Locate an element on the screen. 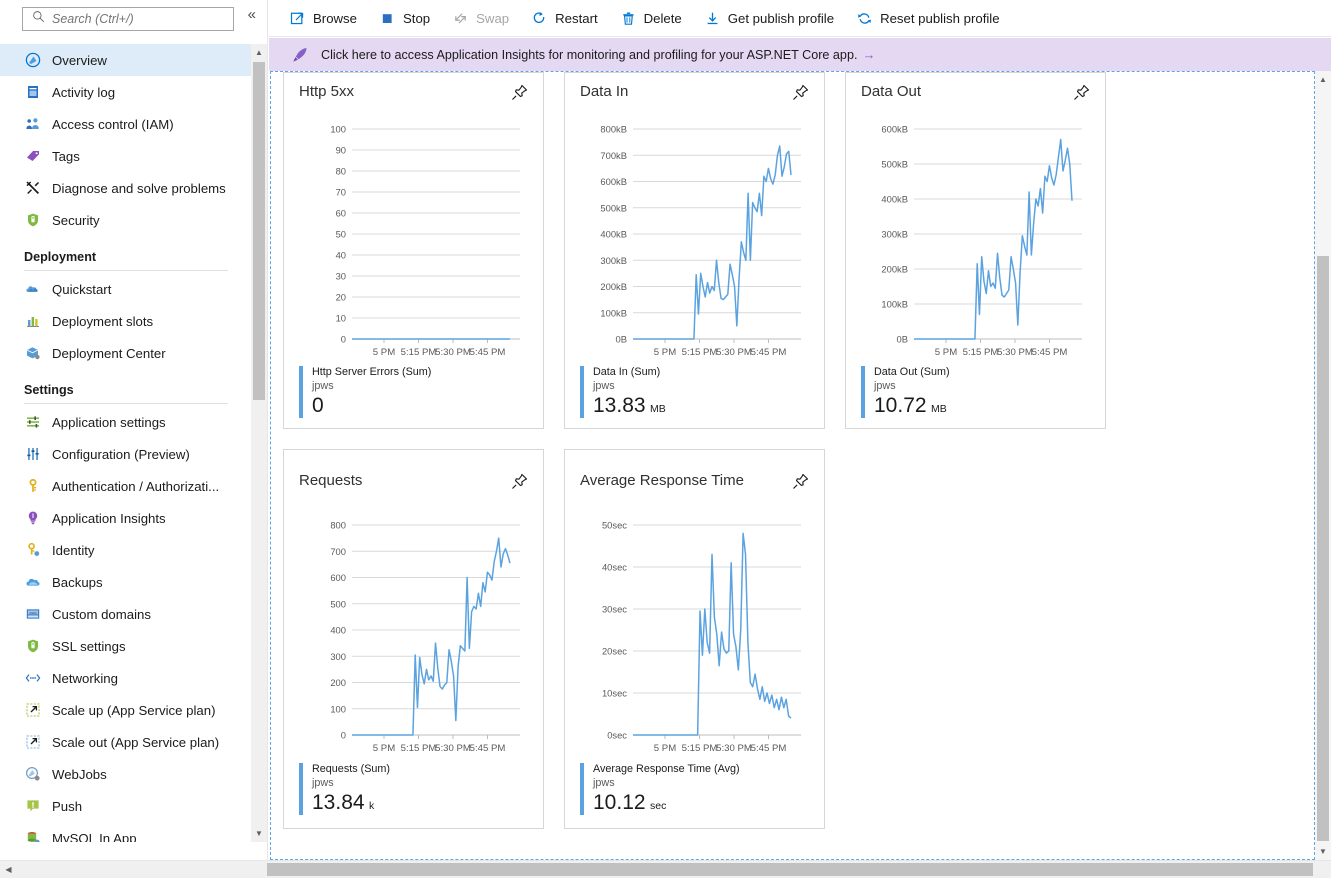 This screenshot has height=878, width=1331. identity-key-icon is located at coordinates (33, 550).